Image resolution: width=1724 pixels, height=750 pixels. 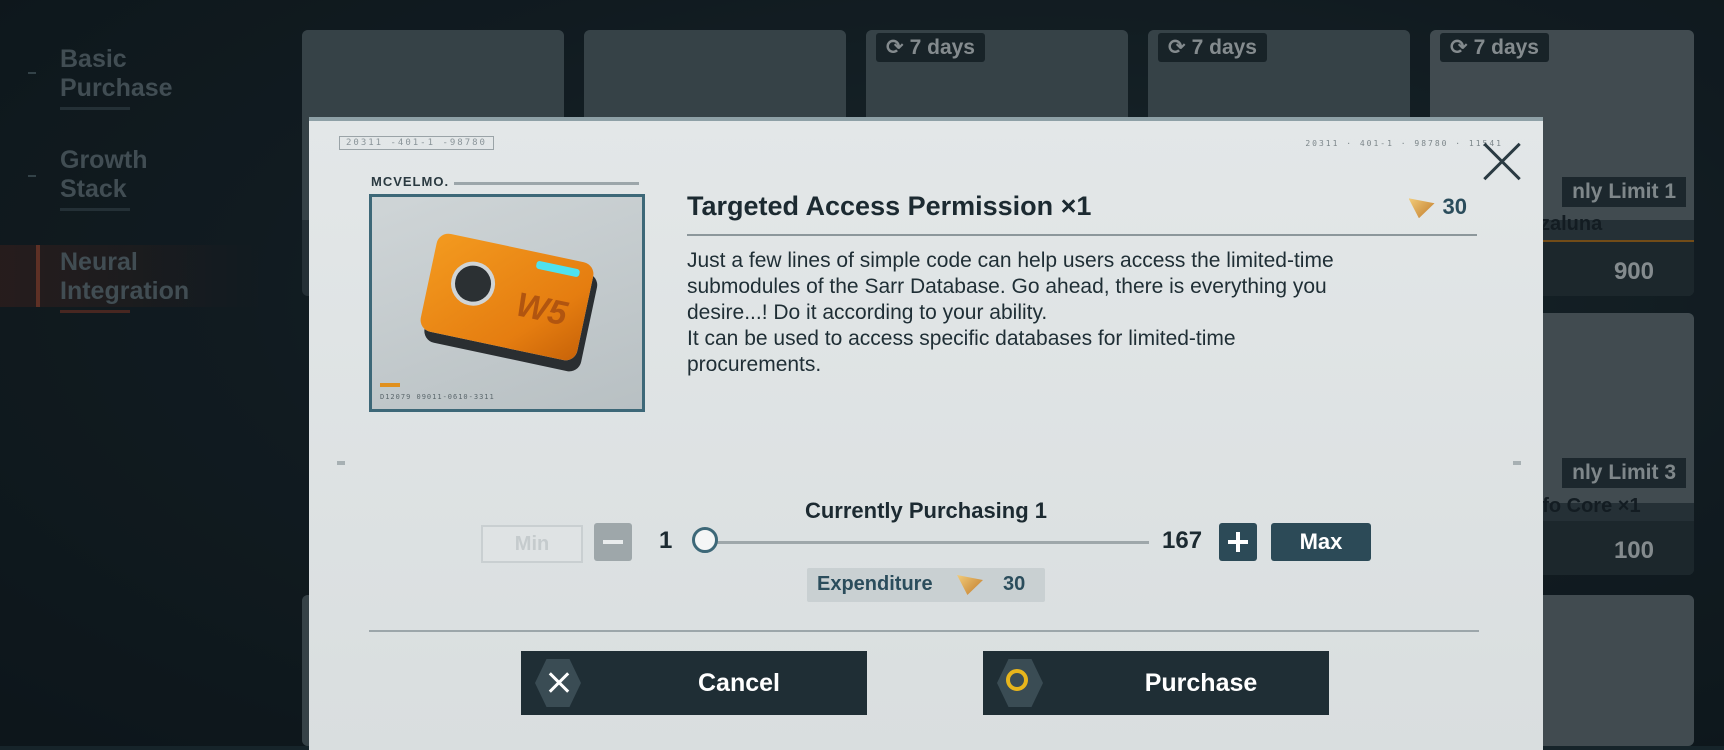 I want to click on expenditure-box: Expenditure 30, so click(x=926, y=585).